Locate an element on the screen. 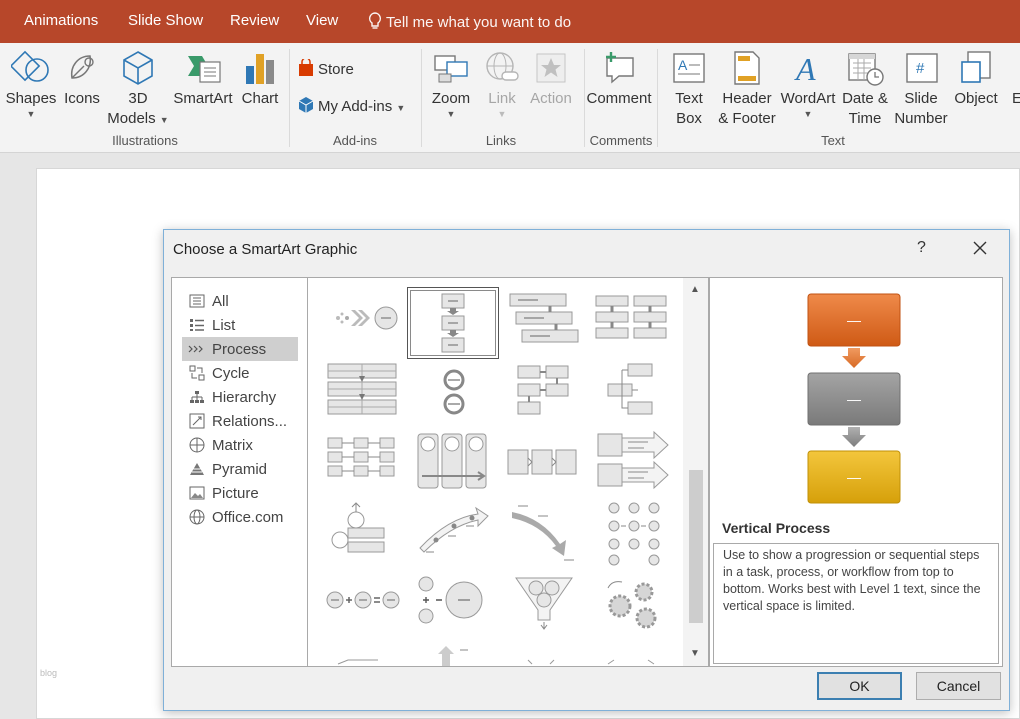 This screenshot has width=1020, height=719. smartart-button: SmartArt is located at coordinates (203, 78).